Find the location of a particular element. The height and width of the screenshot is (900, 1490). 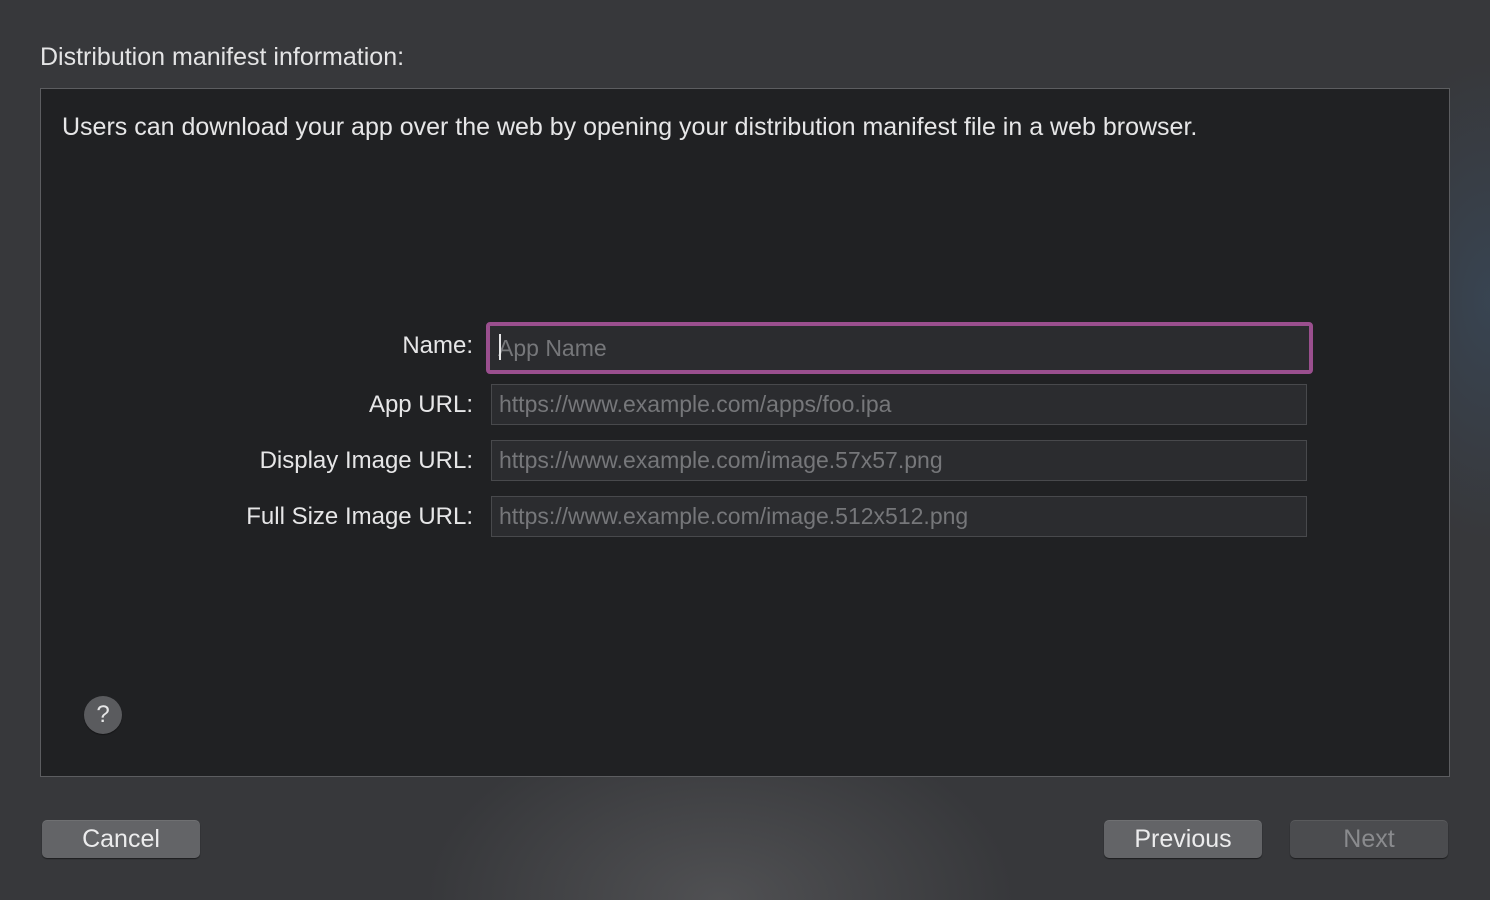

full-size-image-url-row: Full Size Image URL: is located at coordinates (745, 517).